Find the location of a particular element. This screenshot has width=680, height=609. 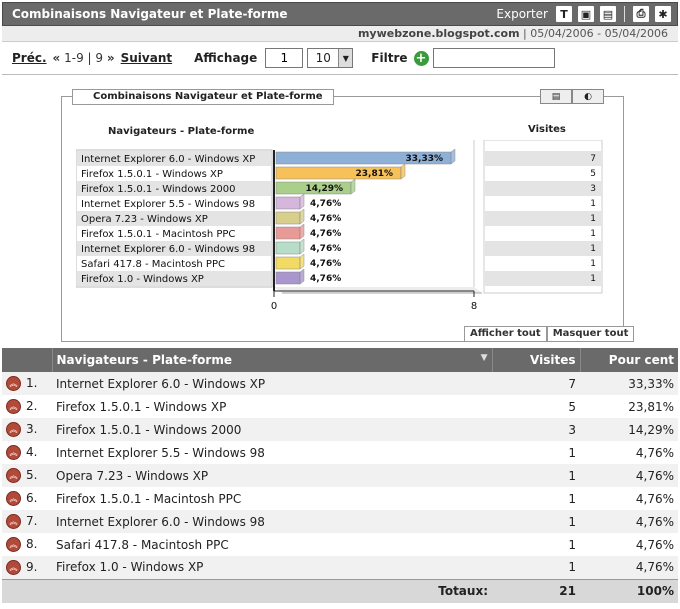

row-visits: 3 is located at coordinates (536, 429).